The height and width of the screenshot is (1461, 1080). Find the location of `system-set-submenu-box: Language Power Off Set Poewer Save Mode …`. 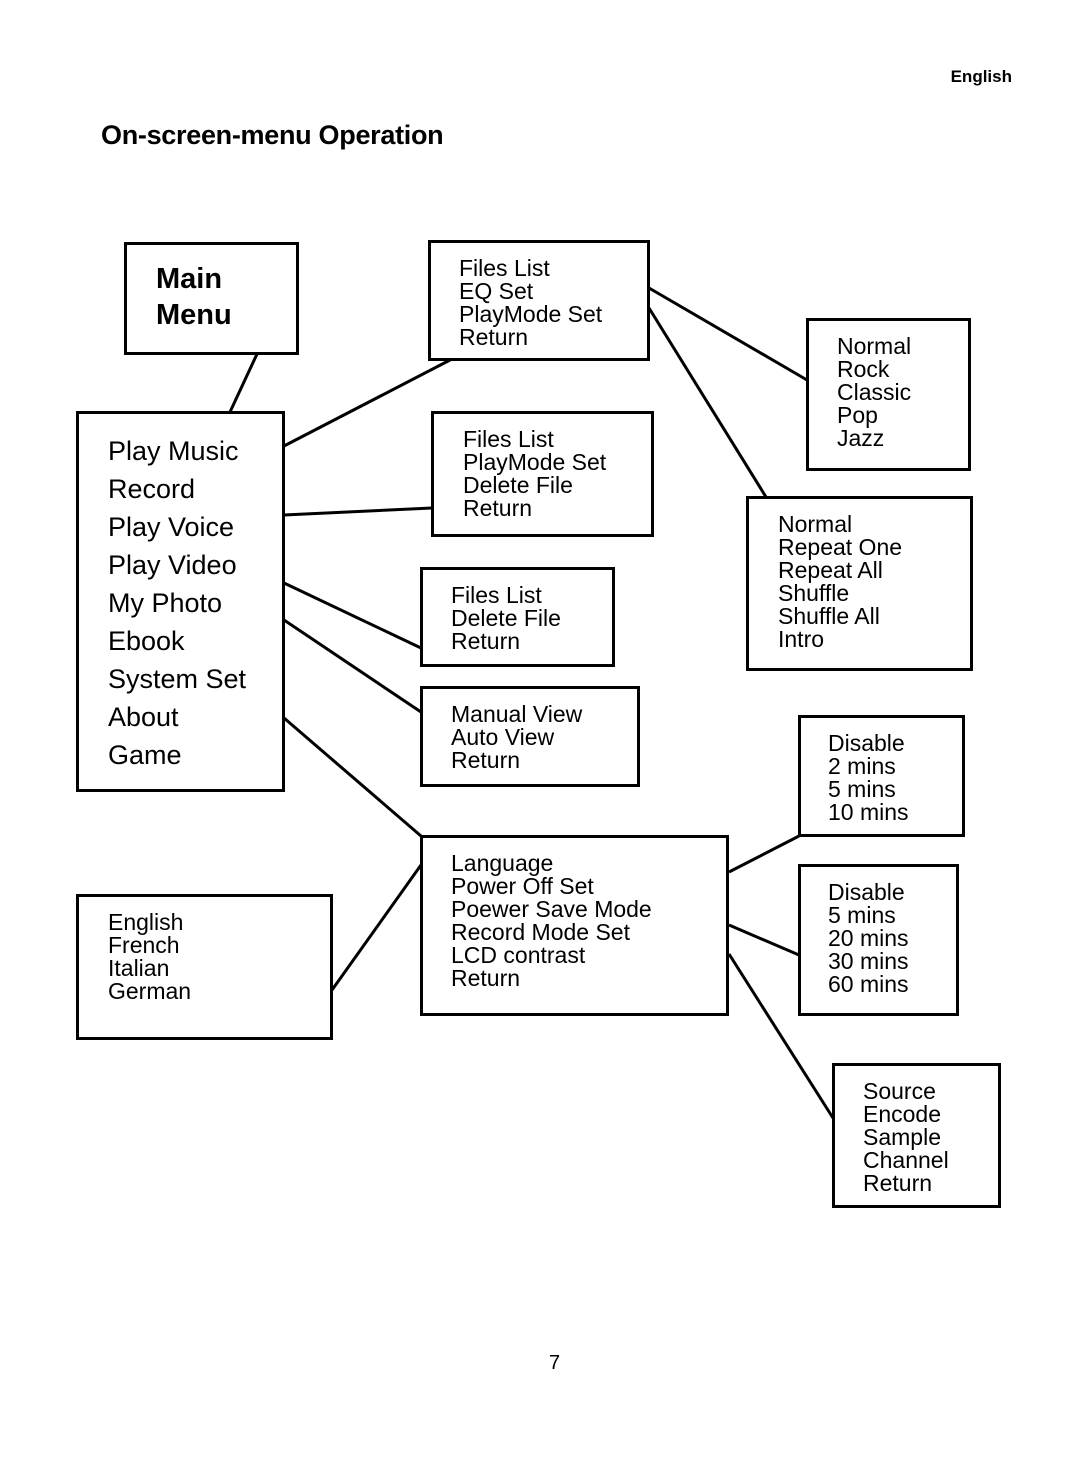

system-set-submenu-box: Language Power Off Set Poewer Save Mode … is located at coordinates (574, 925).